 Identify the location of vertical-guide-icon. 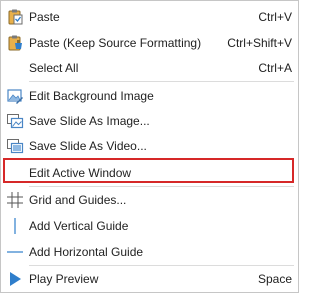
(15, 226).